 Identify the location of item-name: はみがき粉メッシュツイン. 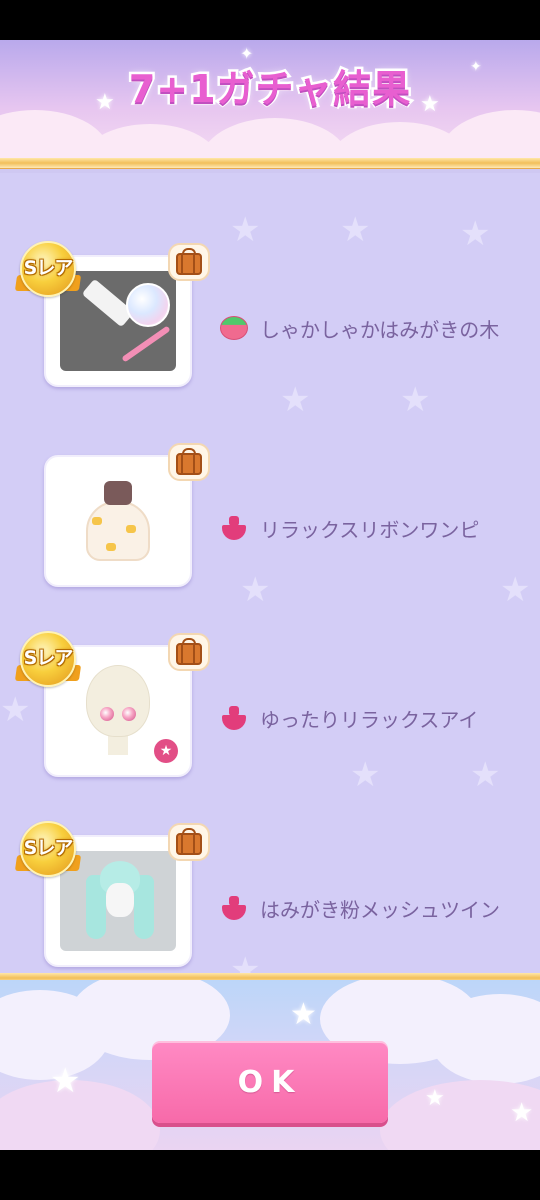
(380, 909).